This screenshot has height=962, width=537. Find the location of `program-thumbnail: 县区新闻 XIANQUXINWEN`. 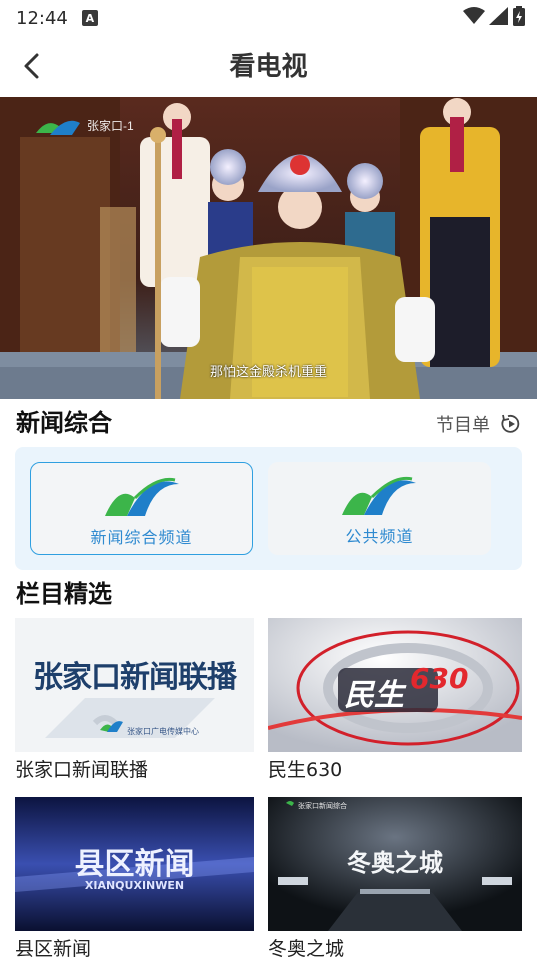

program-thumbnail: 县区新闻 XIANQUXINWEN is located at coordinates (134, 864).